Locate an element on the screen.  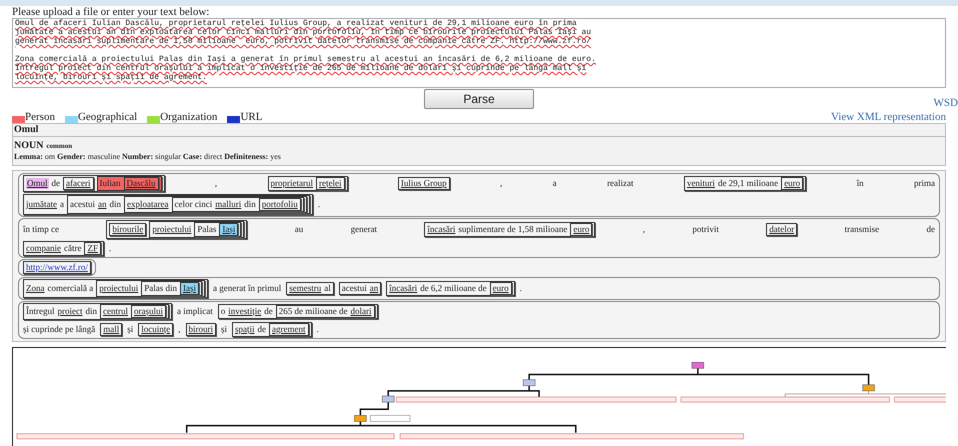
word: datelor is located at coordinates (781, 229).